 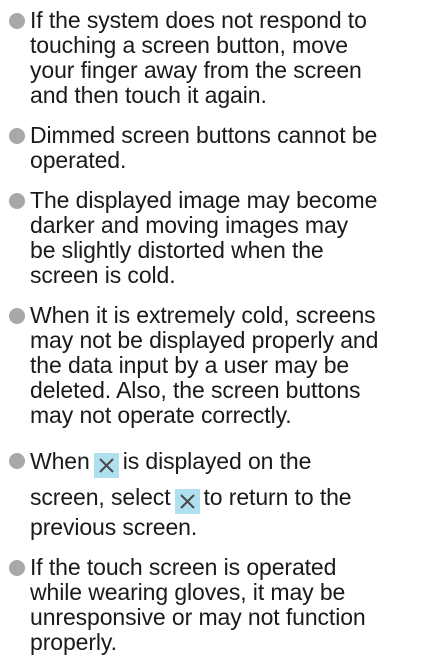 I want to click on note-text: to return to the, so click(x=277, y=497).